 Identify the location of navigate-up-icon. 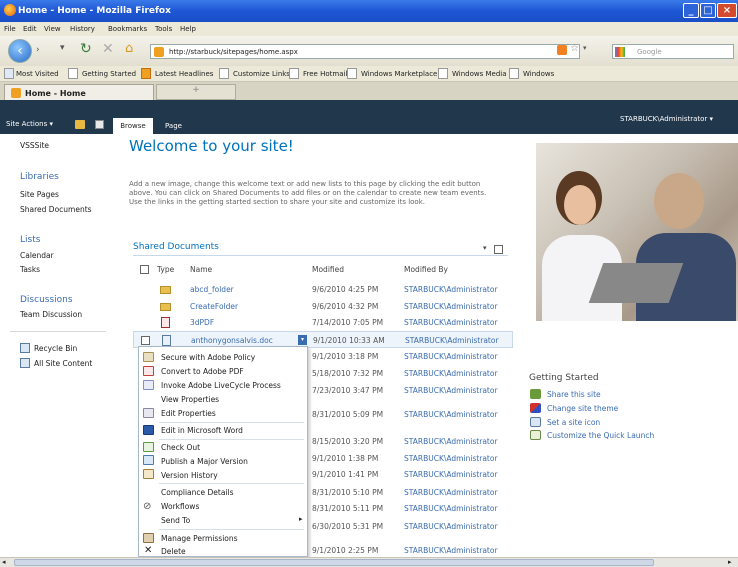
(80, 124).